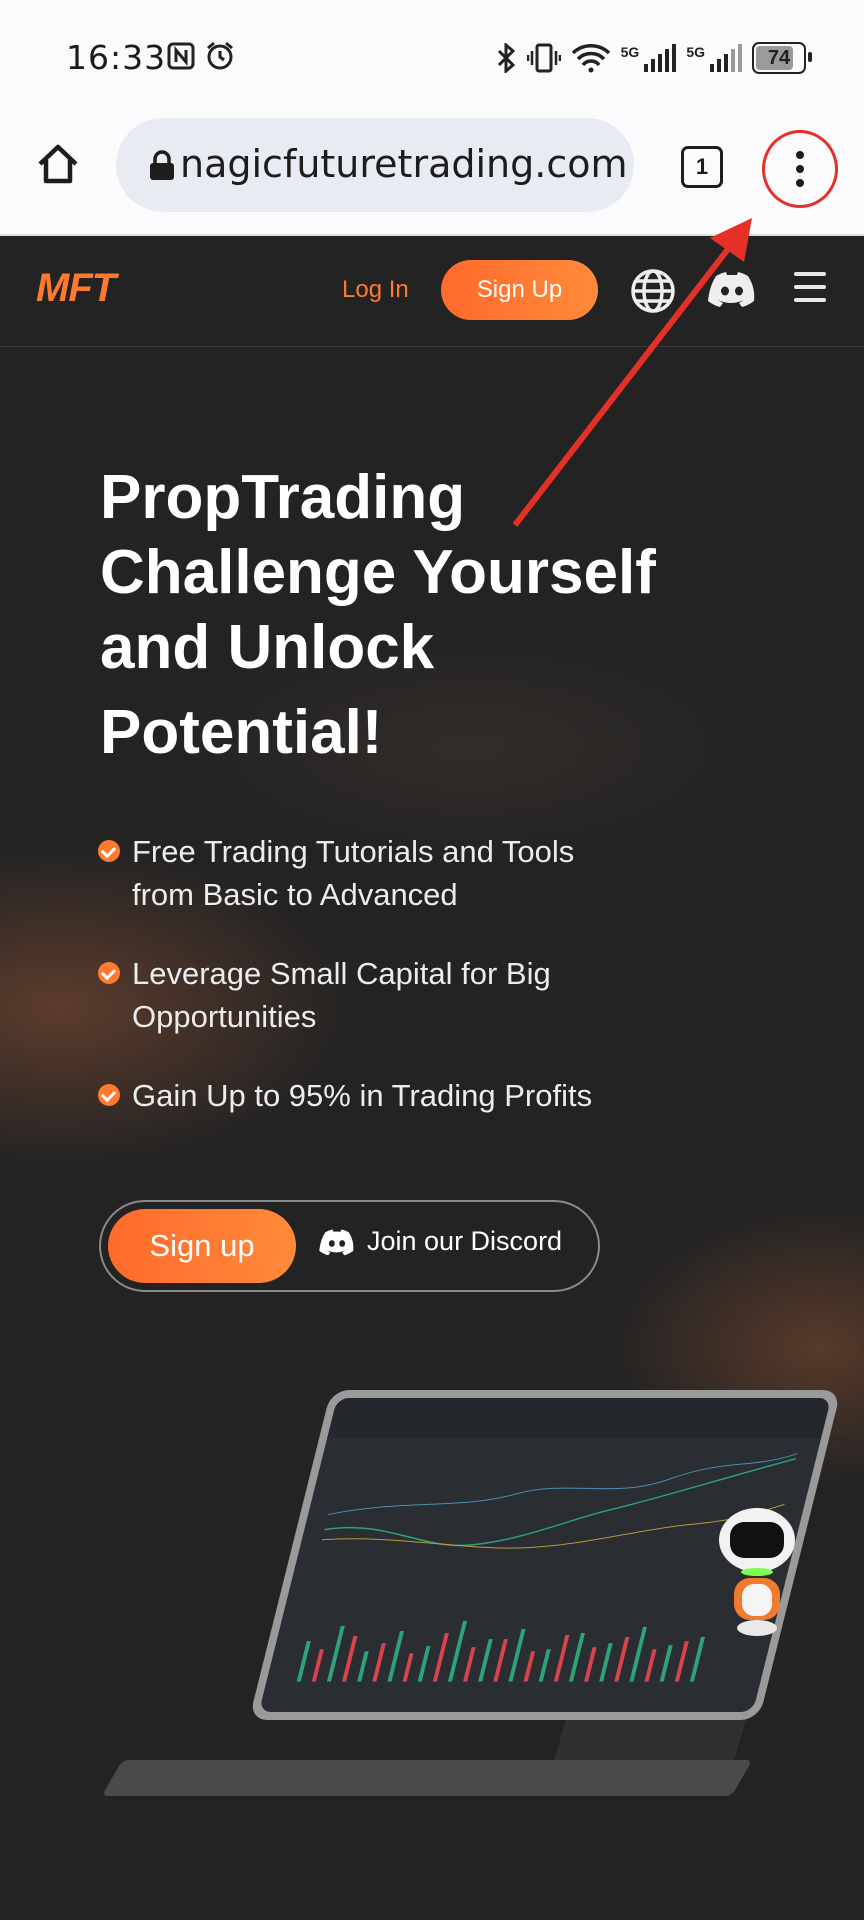 The image size is (864, 1920). Describe the element at coordinates (779, 57) in the screenshot. I see `battery-level: 74` at that location.